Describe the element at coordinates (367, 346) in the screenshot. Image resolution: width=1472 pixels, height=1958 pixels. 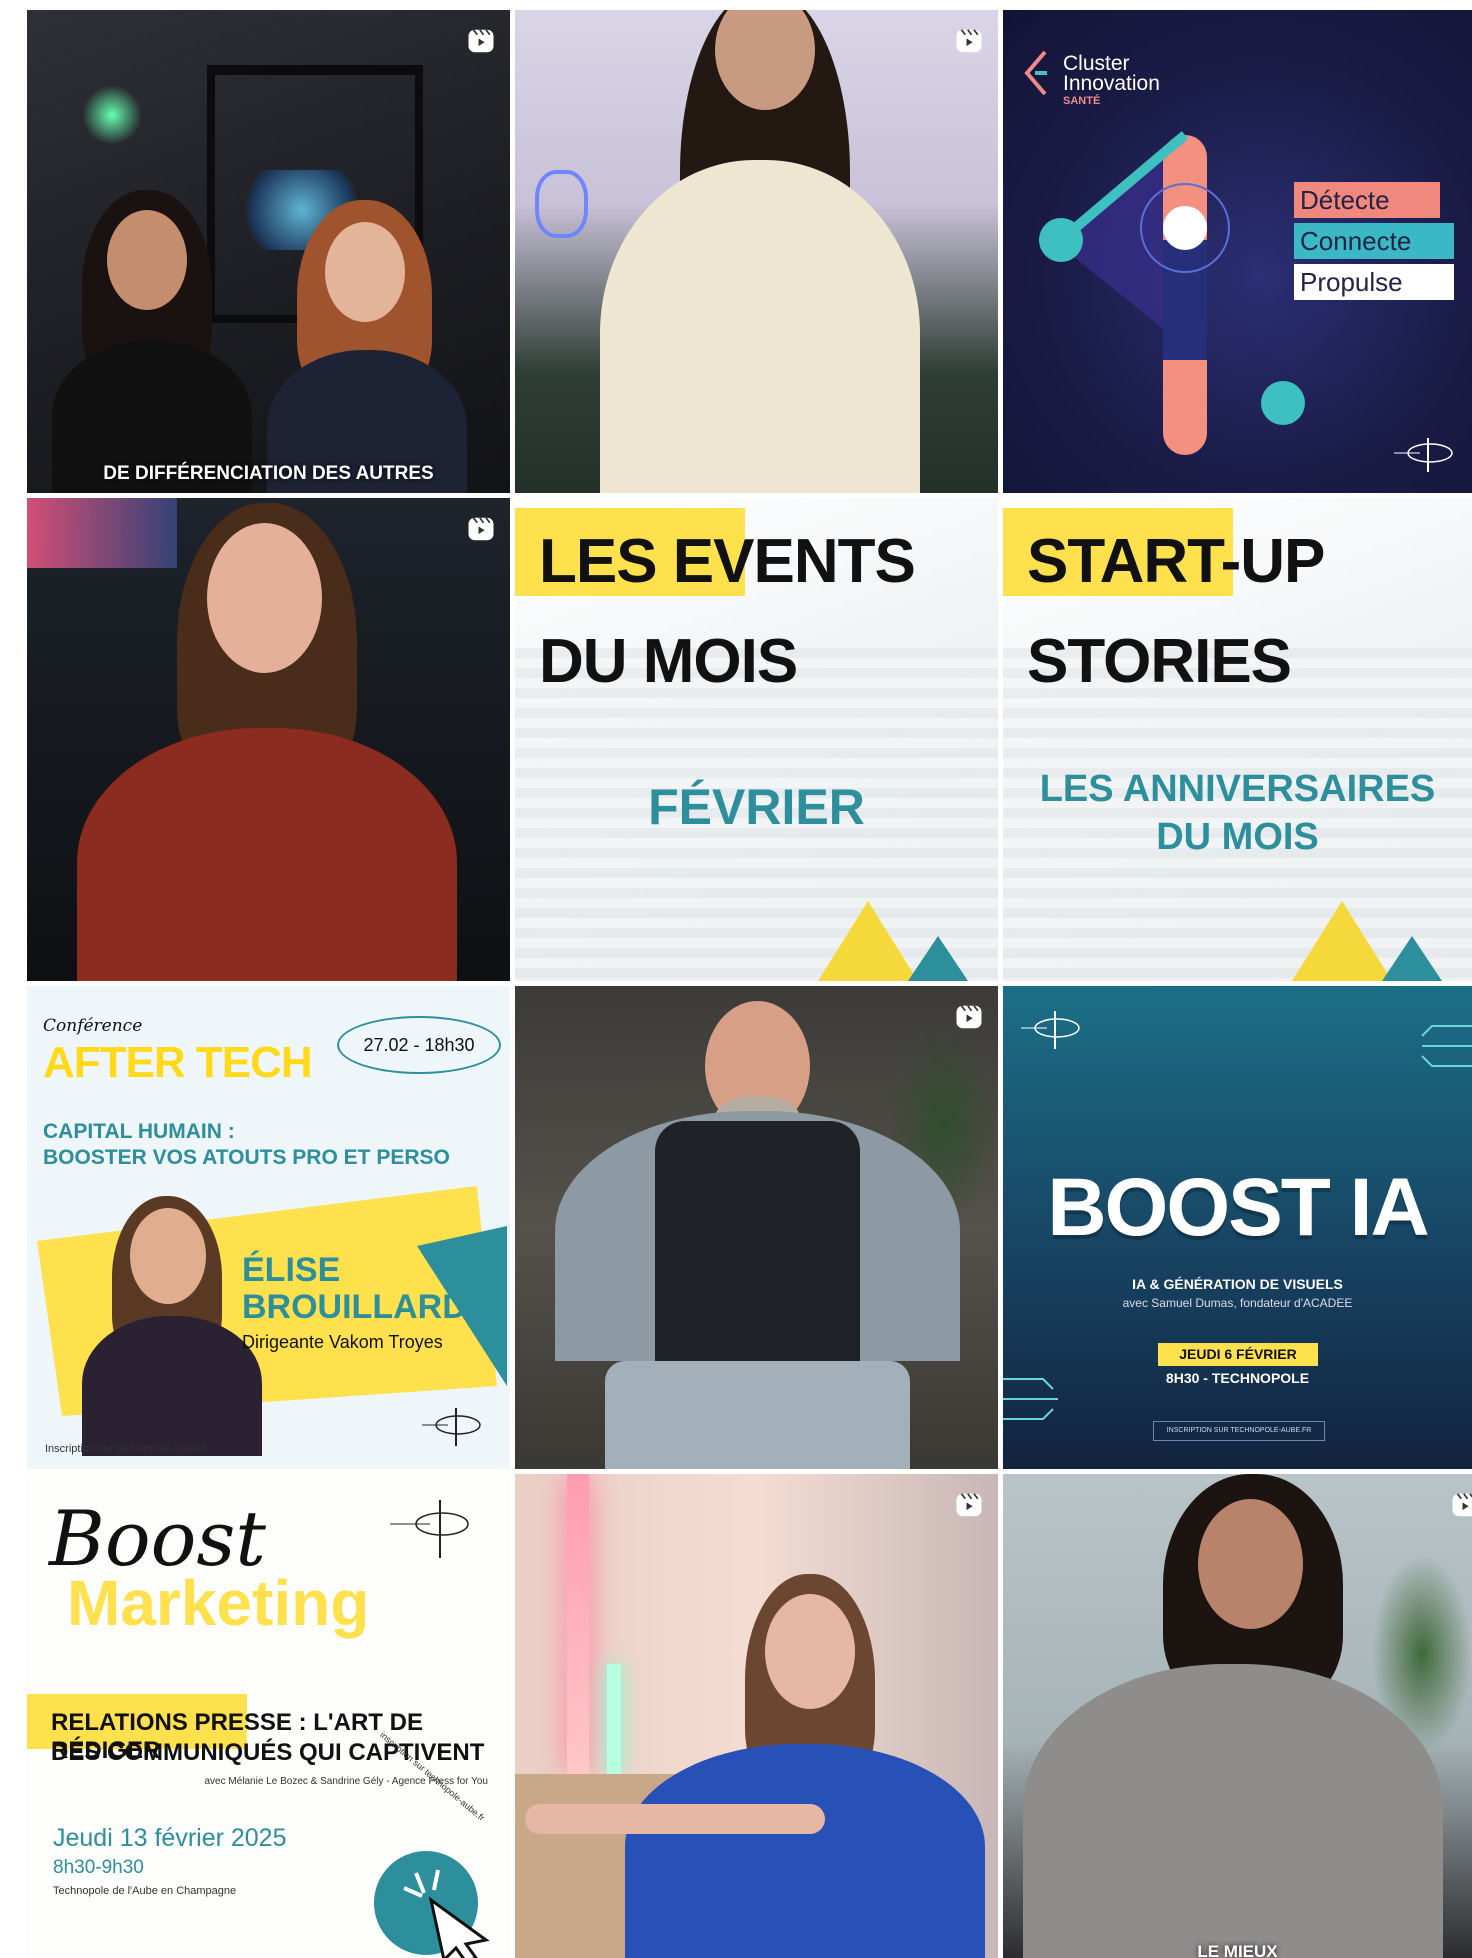
I see `person-right` at that location.